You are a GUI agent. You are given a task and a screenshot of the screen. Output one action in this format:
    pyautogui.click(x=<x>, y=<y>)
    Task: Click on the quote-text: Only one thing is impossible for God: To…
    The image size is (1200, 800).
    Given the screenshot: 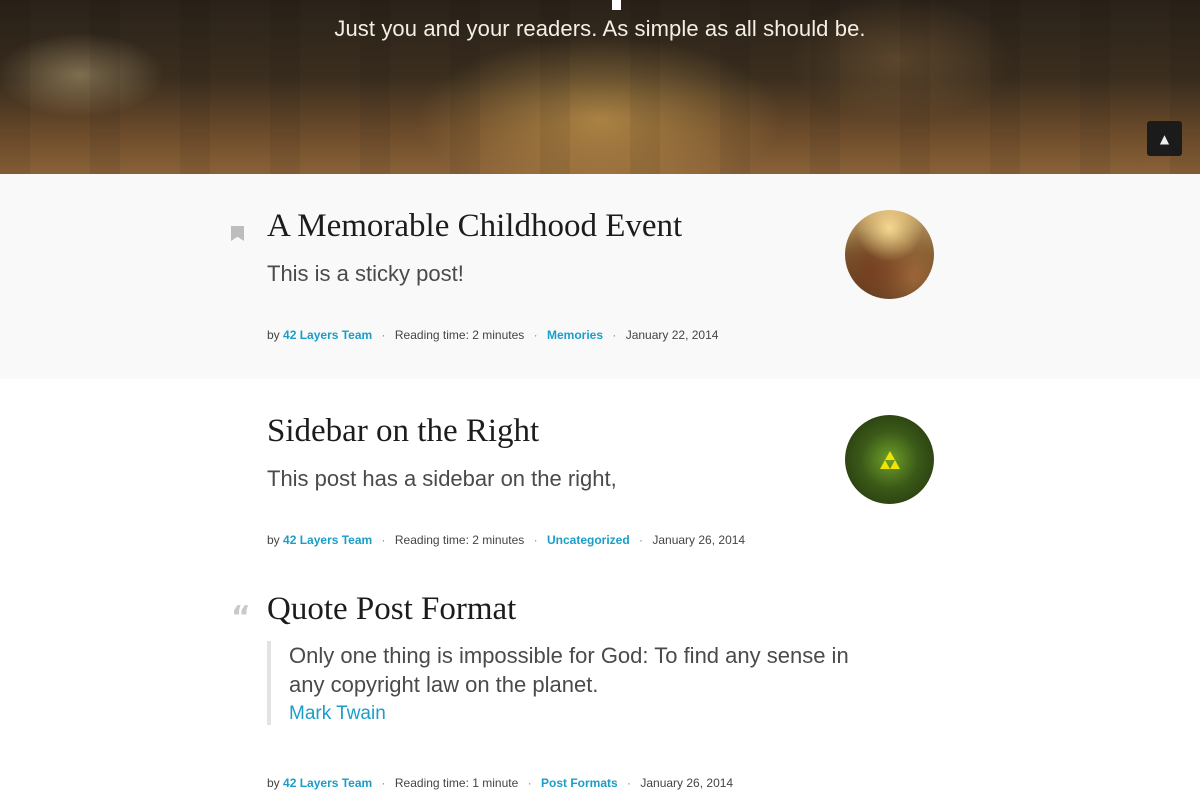 What is the action you would take?
    pyautogui.click(x=569, y=670)
    